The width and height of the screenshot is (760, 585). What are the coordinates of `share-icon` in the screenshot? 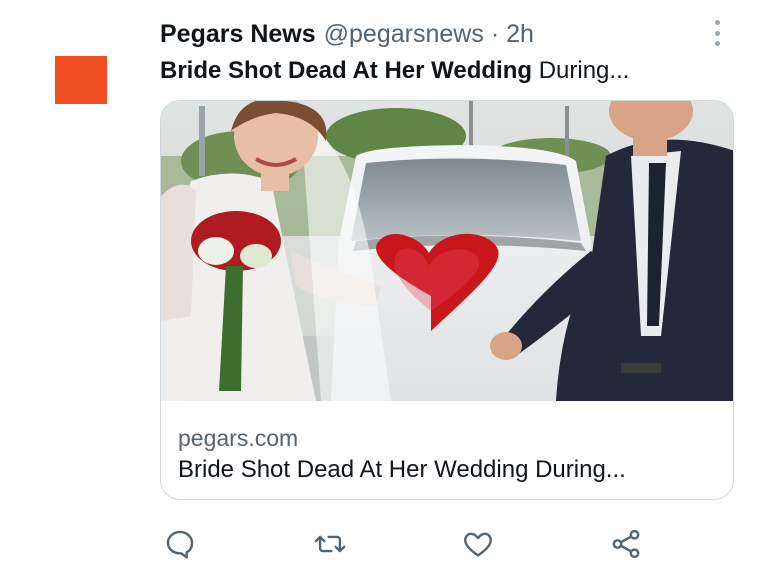 It's located at (626, 544).